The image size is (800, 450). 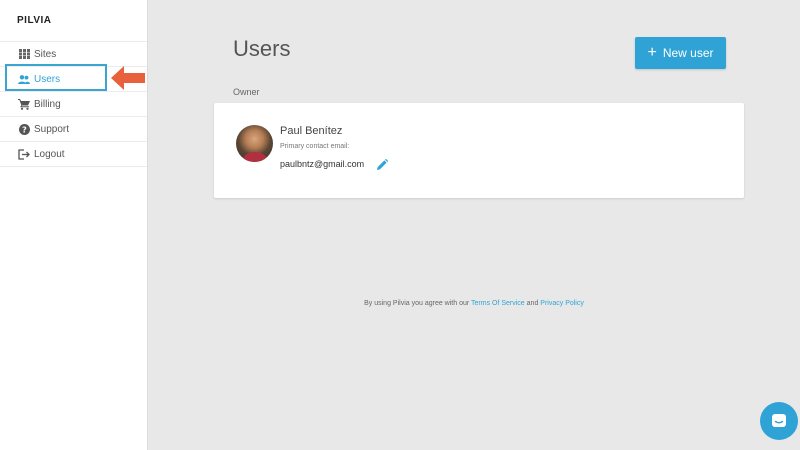 I want to click on sidebar-item-billing: Billing, so click(x=73, y=104).